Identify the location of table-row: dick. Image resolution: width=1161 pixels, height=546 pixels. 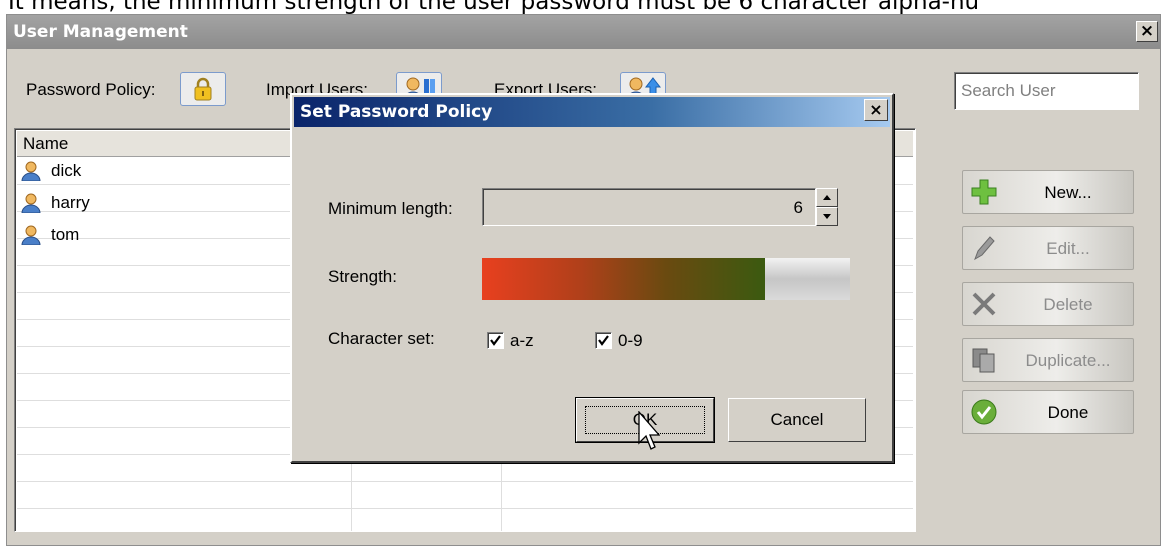
(51, 171).